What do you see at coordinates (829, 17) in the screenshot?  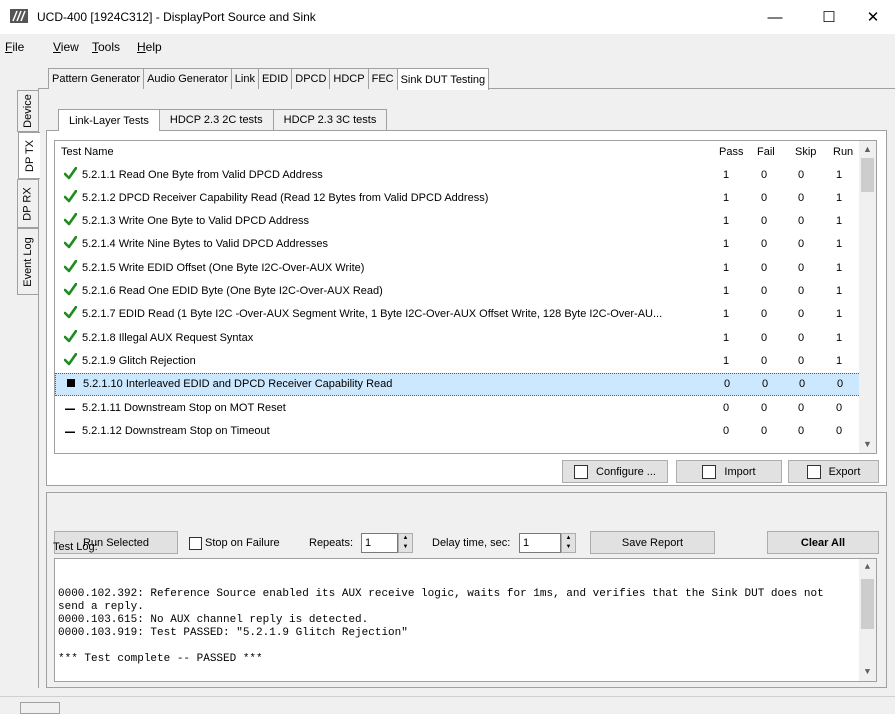 I see `maximize-button: ☐` at bounding box center [829, 17].